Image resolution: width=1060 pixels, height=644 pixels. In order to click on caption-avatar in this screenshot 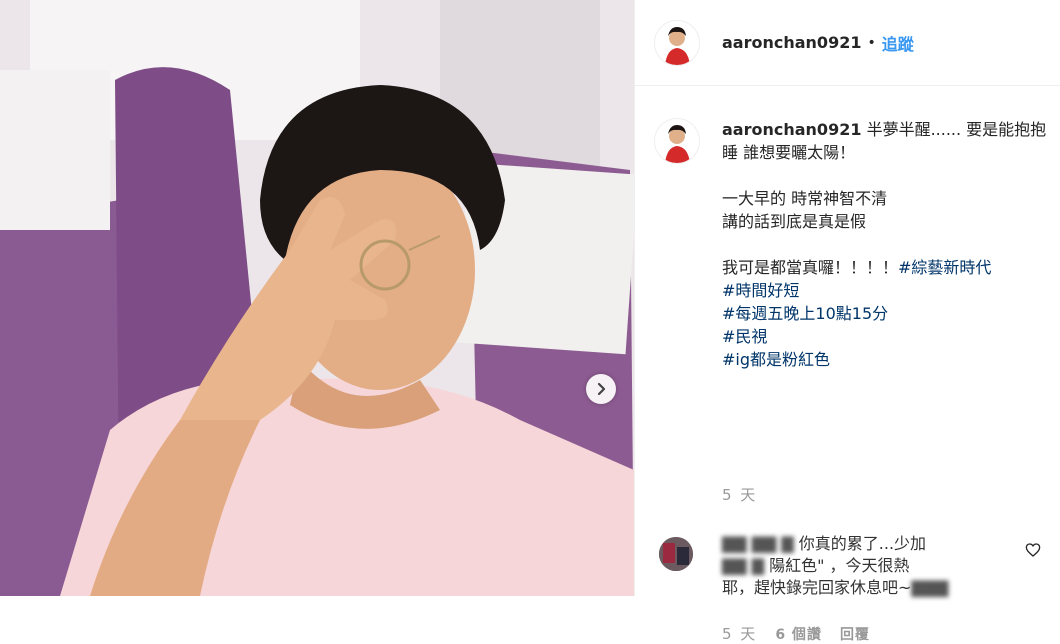, I will do `click(677, 141)`.